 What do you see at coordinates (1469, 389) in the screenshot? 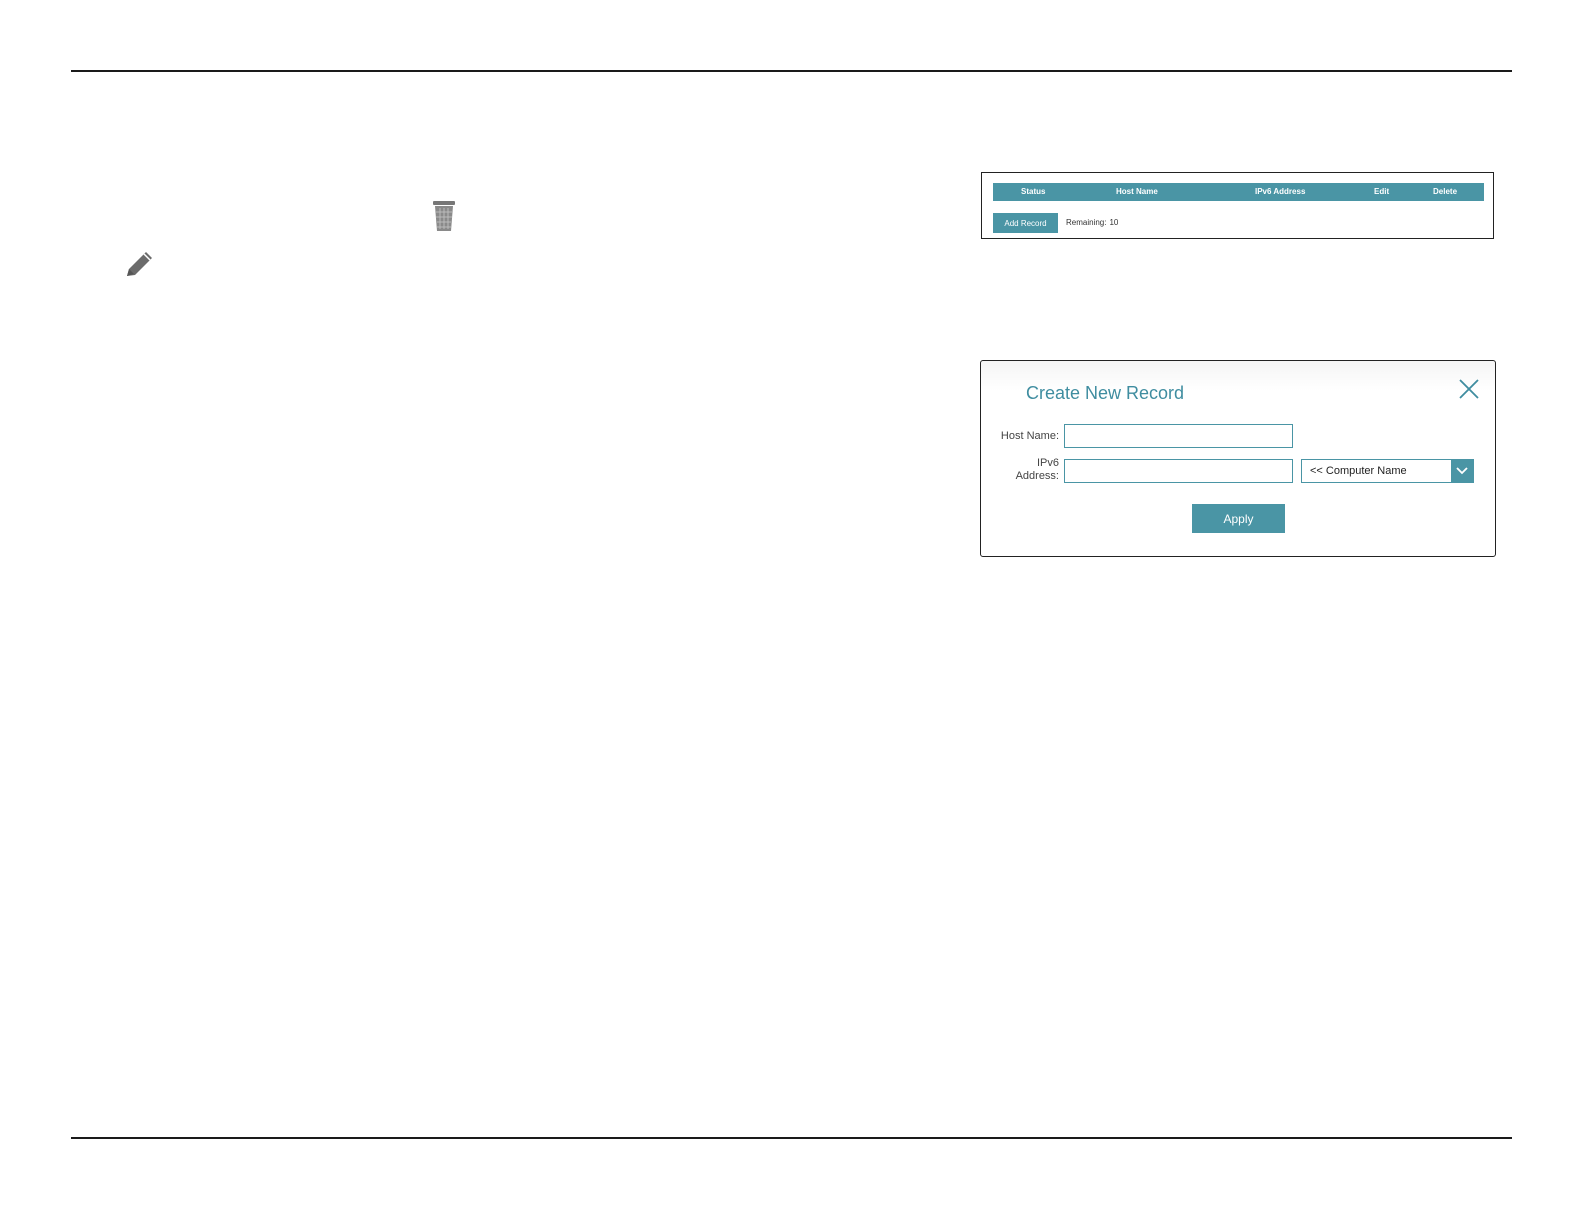
I see `close-icon` at bounding box center [1469, 389].